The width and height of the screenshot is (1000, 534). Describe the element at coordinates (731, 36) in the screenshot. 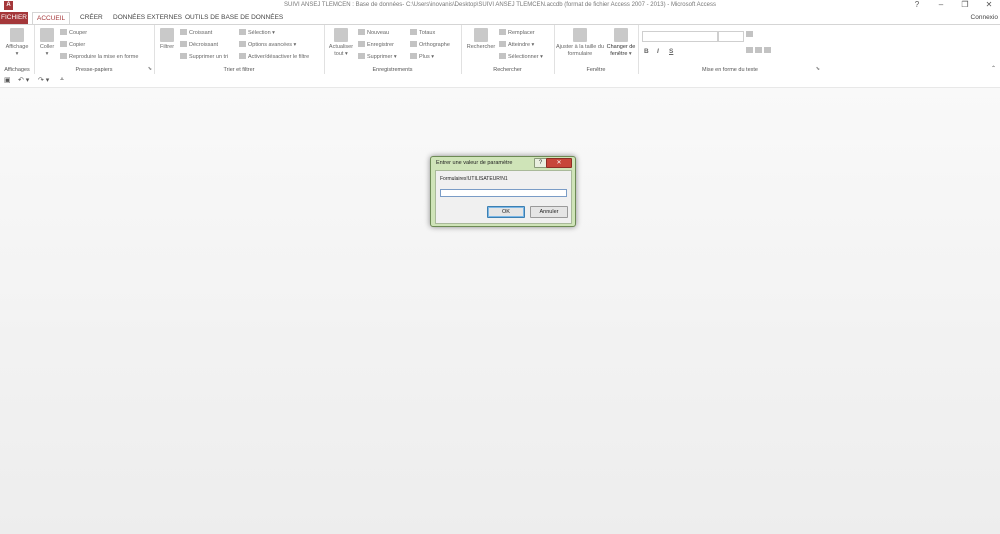

I see `font-size-select` at that location.